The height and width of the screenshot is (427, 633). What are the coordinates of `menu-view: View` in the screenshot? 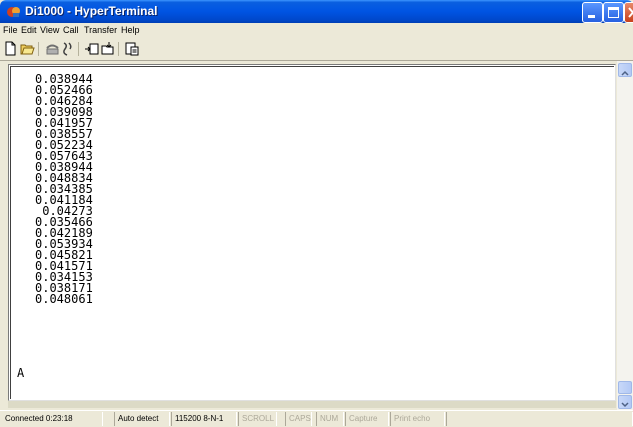 It's located at (49, 30).